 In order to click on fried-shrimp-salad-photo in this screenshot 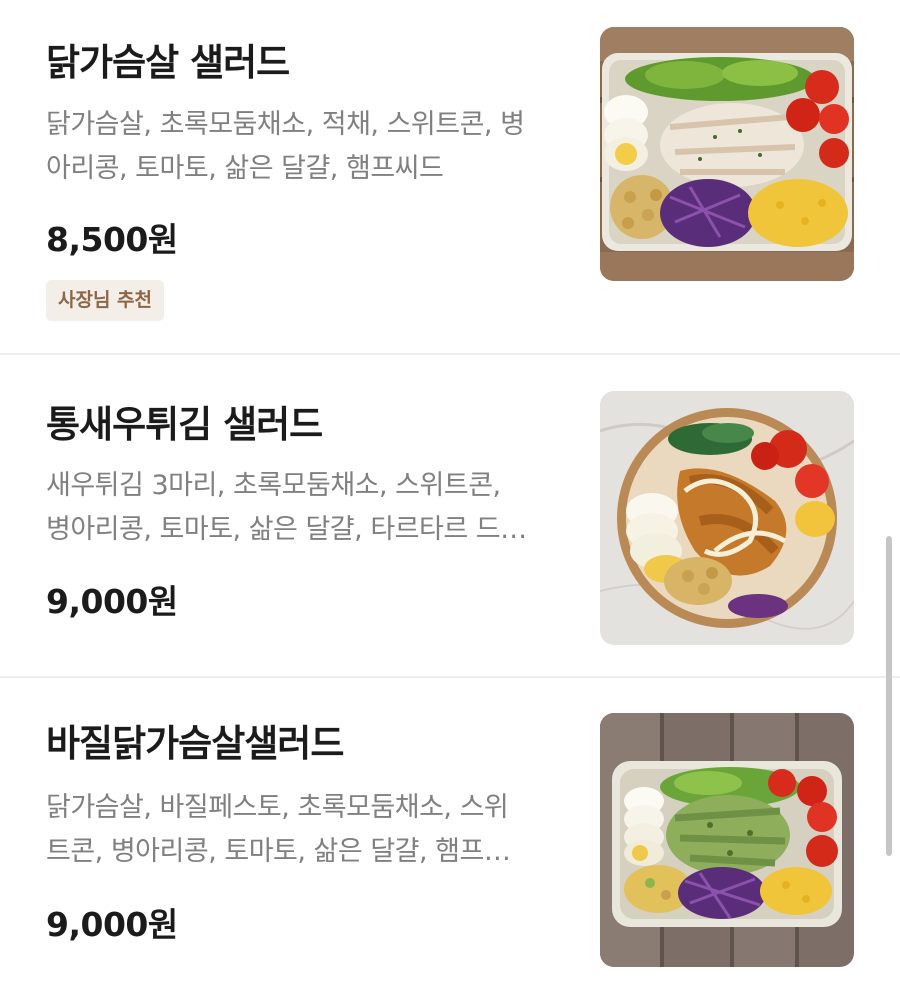, I will do `click(727, 518)`.